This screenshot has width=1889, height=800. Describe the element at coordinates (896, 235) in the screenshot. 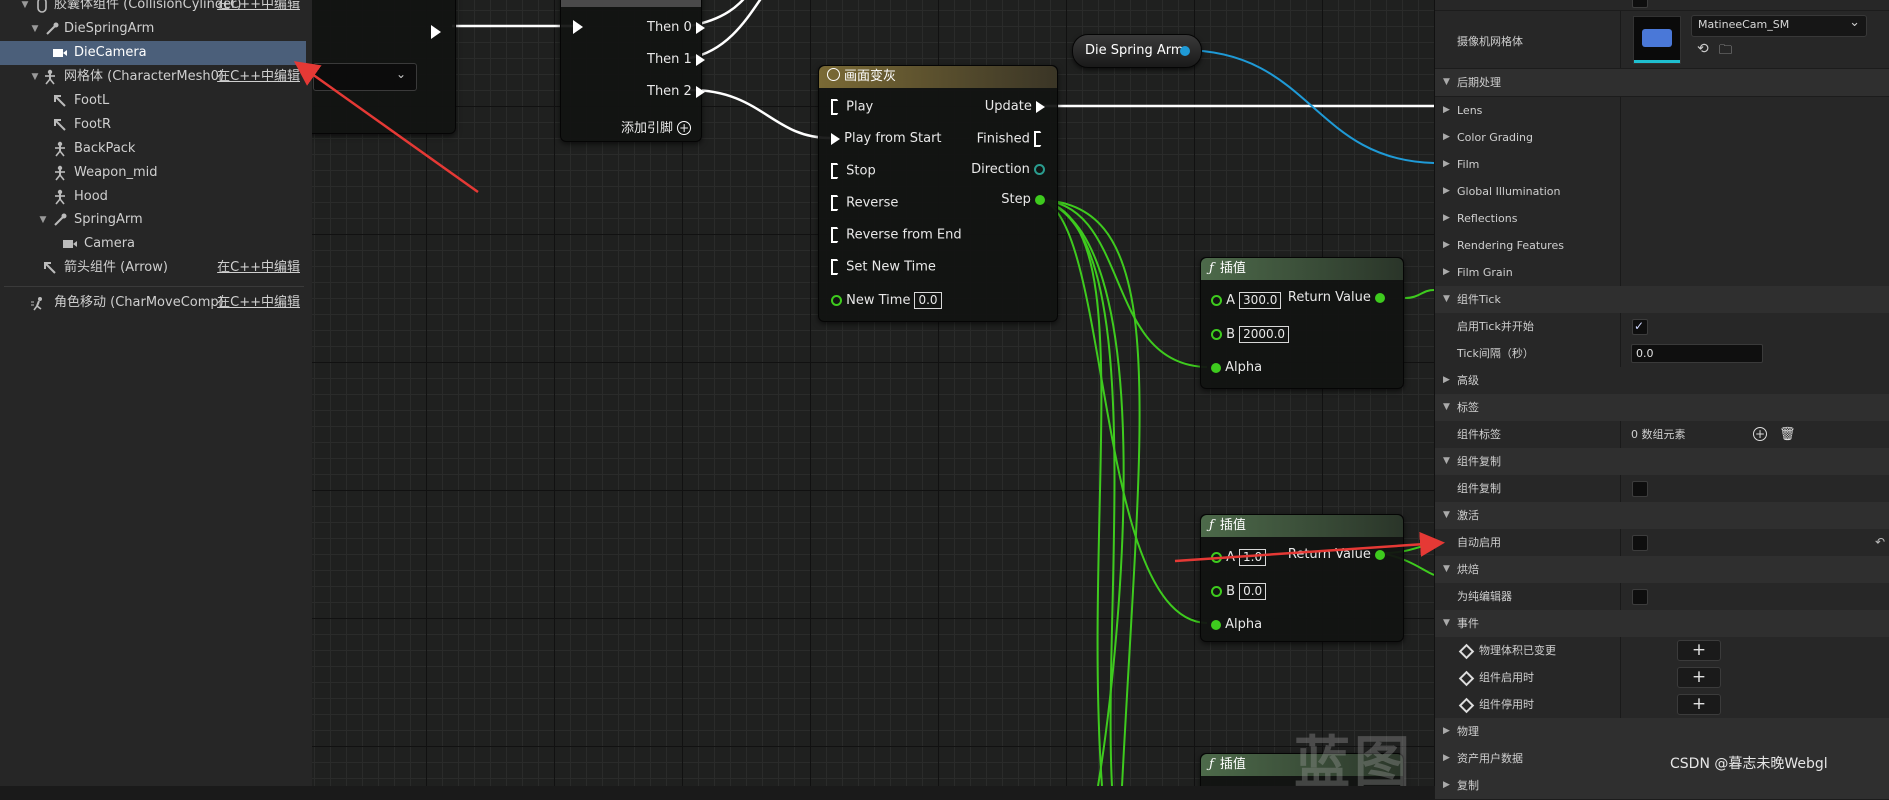

I see `reverse-from-end-pin: Reverse from End` at that location.